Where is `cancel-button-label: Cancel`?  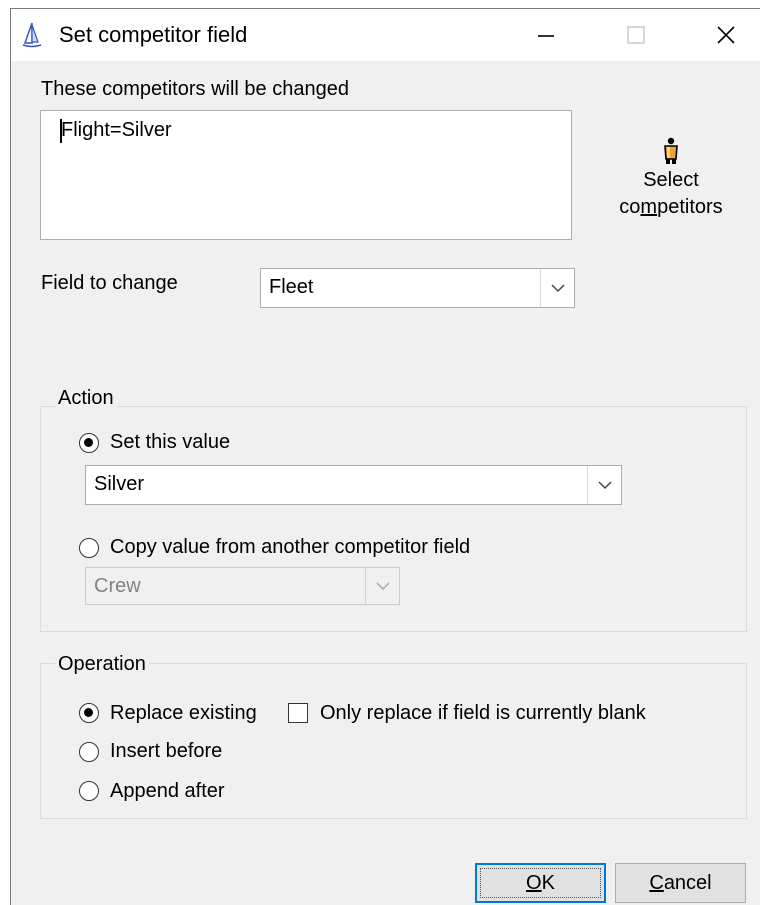
cancel-button-label: Cancel is located at coordinates (680, 882).